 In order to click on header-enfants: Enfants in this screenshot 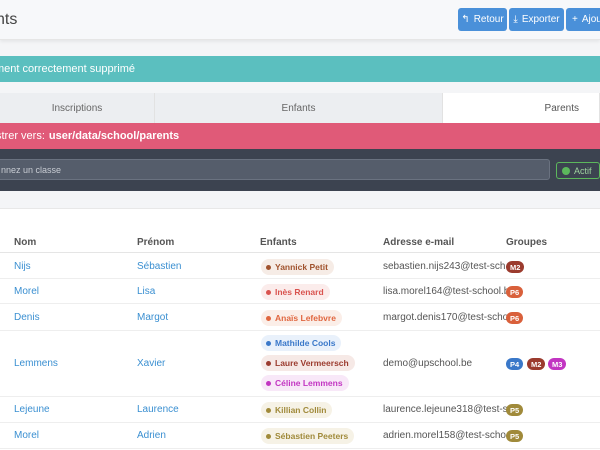, I will do `click(278, 242)`.